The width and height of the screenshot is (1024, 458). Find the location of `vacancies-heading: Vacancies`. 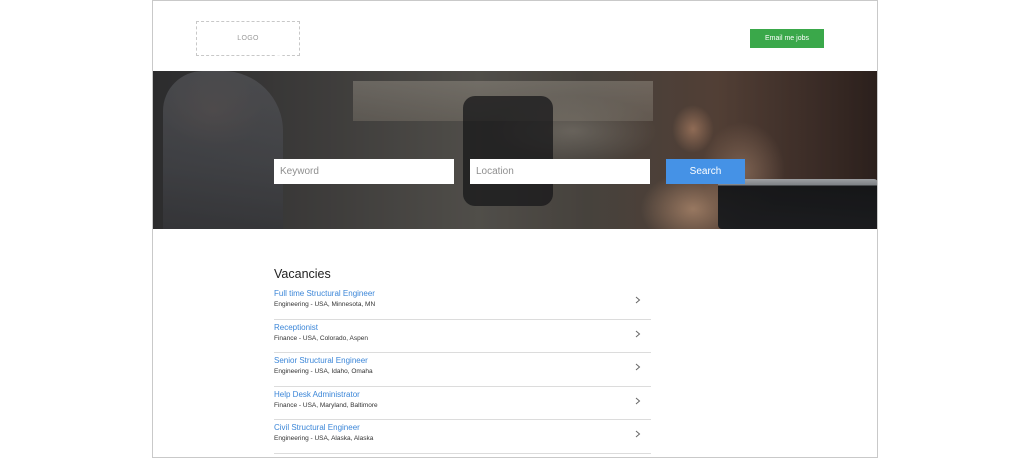

vacancies-heading: Vacancies is located at coordinates (302, 274).